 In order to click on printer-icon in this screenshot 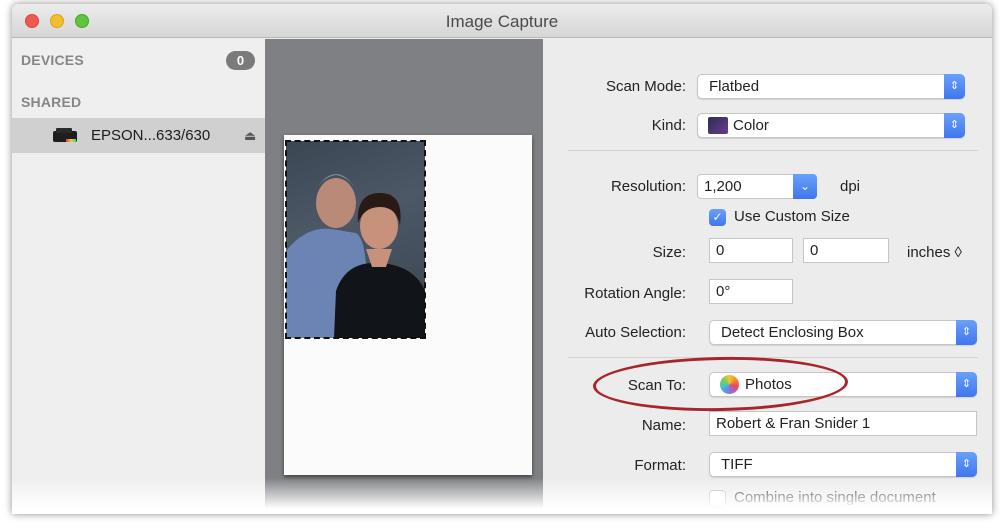, I will do `click(65, 135)`.